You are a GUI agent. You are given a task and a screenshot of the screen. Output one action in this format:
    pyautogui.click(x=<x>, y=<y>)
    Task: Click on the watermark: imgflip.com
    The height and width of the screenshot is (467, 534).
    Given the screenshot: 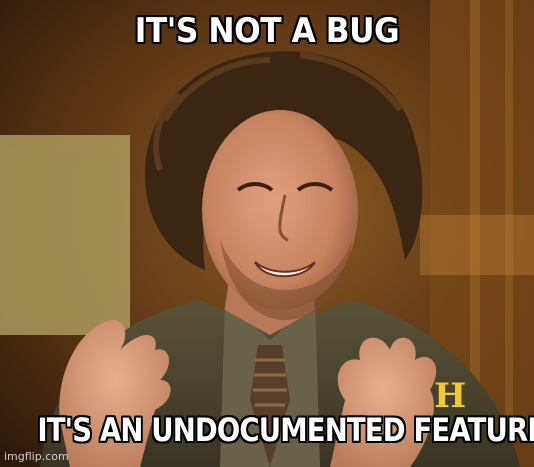 What is the action you would take?
    pyautogui.click(x=36, y=456)
    